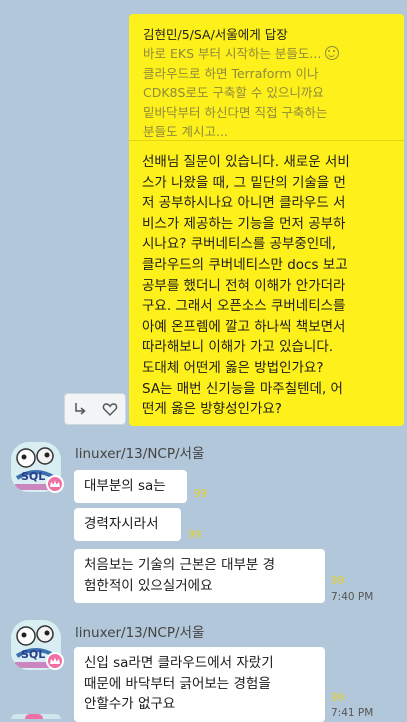 The height and width of the screenshot is (722, 407). I want to click on message-line: 떤게 옳은 방향성인가요?, so click(212, 409).